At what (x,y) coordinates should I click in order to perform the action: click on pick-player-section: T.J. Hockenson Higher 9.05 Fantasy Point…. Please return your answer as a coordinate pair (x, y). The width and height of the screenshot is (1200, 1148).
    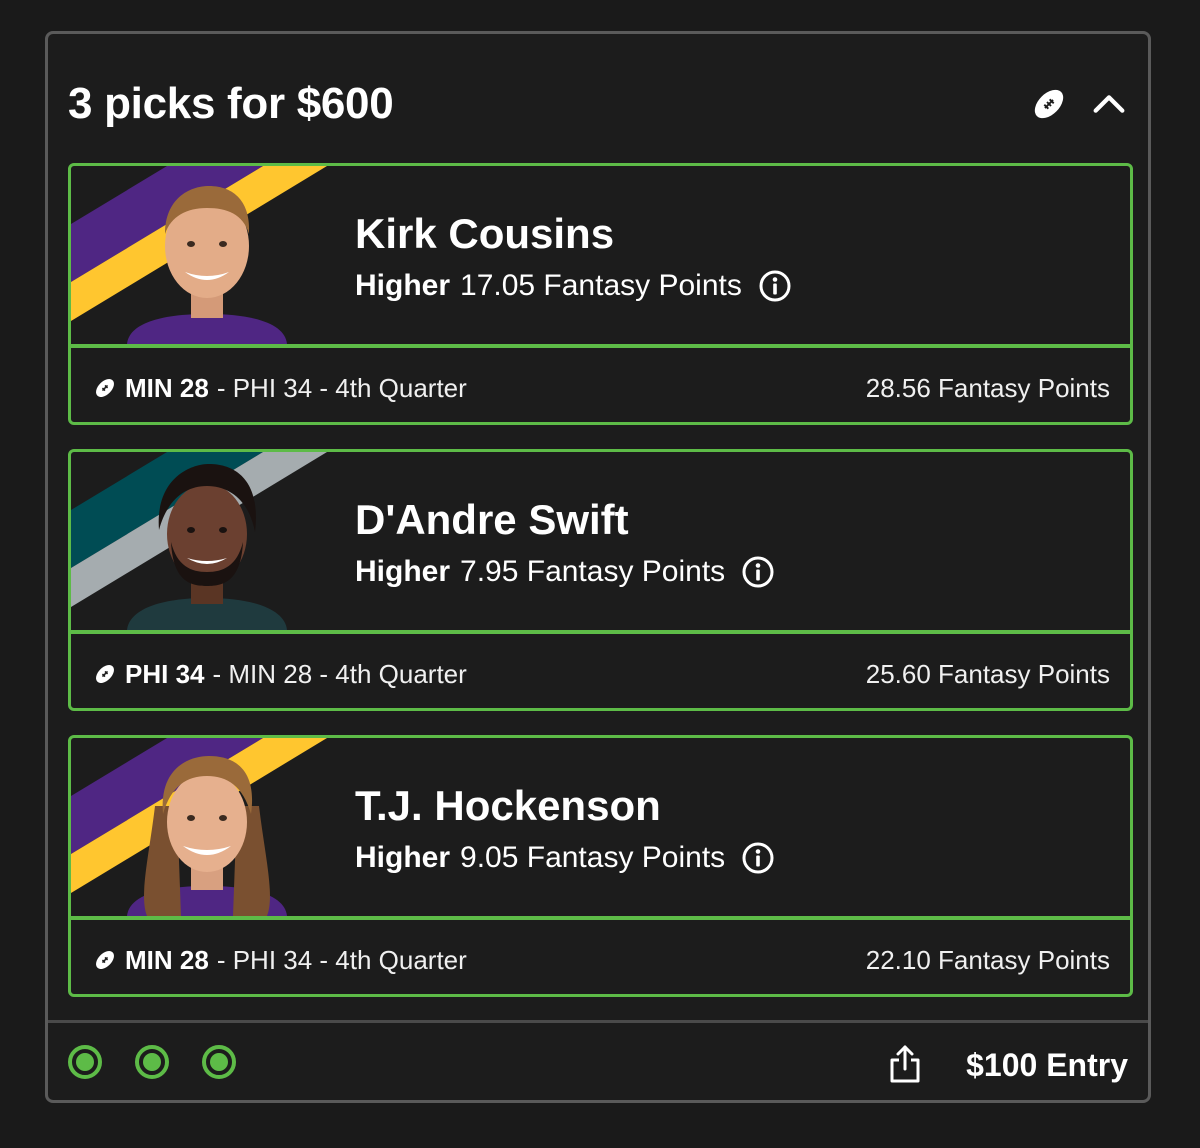
    Looking at the image, I should click on (600, 827).